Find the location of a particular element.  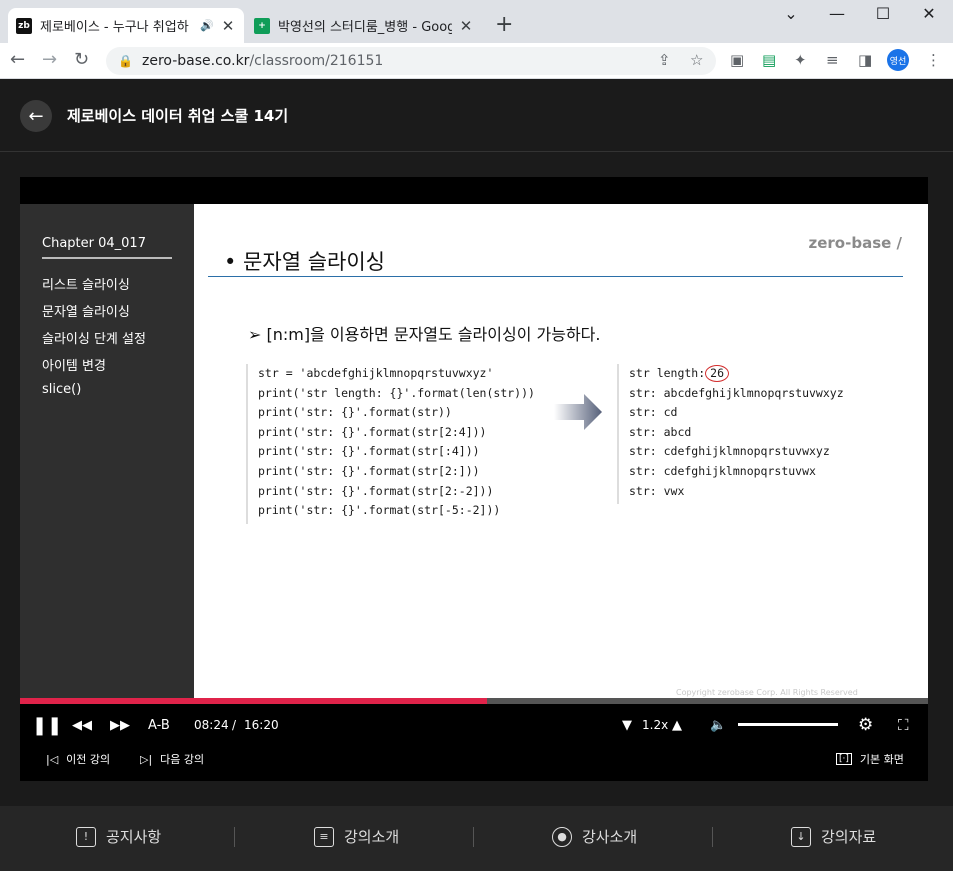

skip-forward-icon: ▷| is located at coordinates (146, 759).